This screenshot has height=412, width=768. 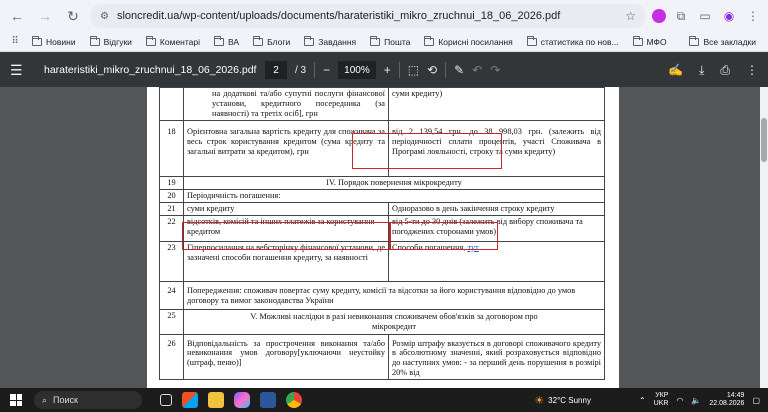 What do you see at coordinates (659, 16) in the screenshot?
I see `extension-icon` at bounding box center [659, 16].